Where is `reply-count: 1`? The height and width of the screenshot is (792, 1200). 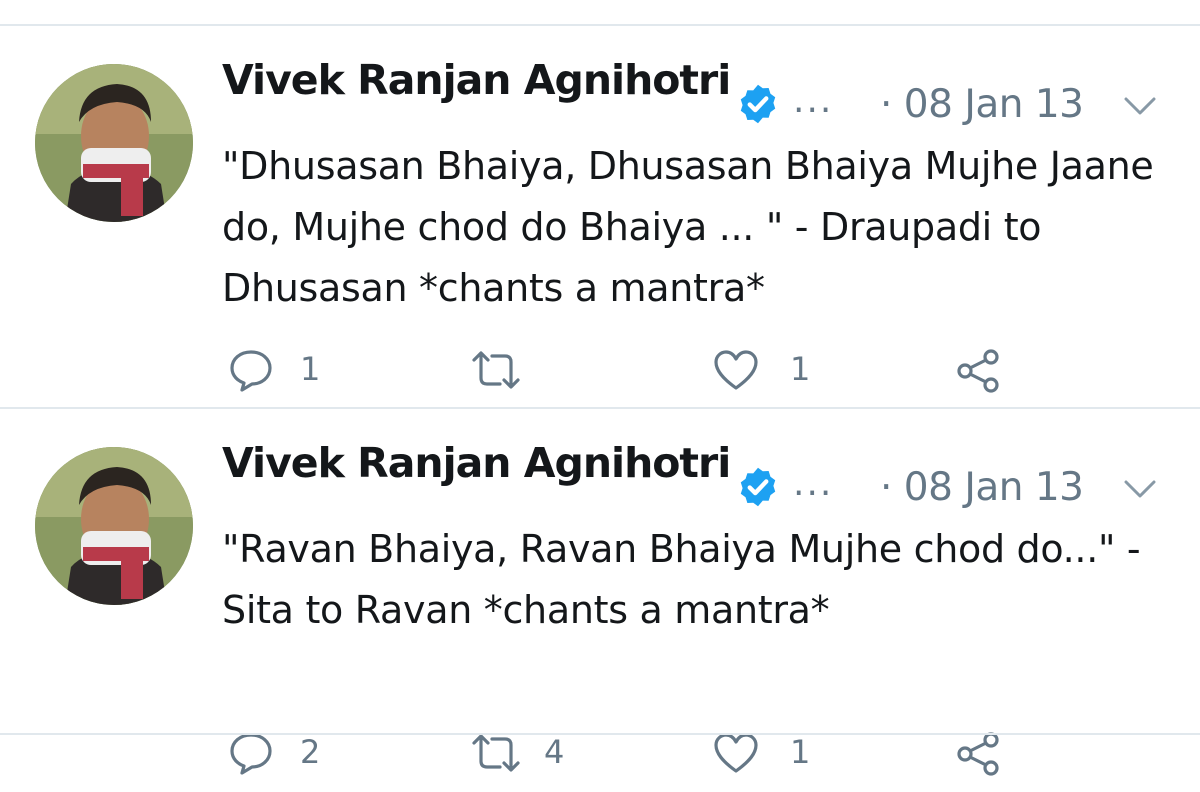
reply-count: 1 is located at coordinates (310, 369).